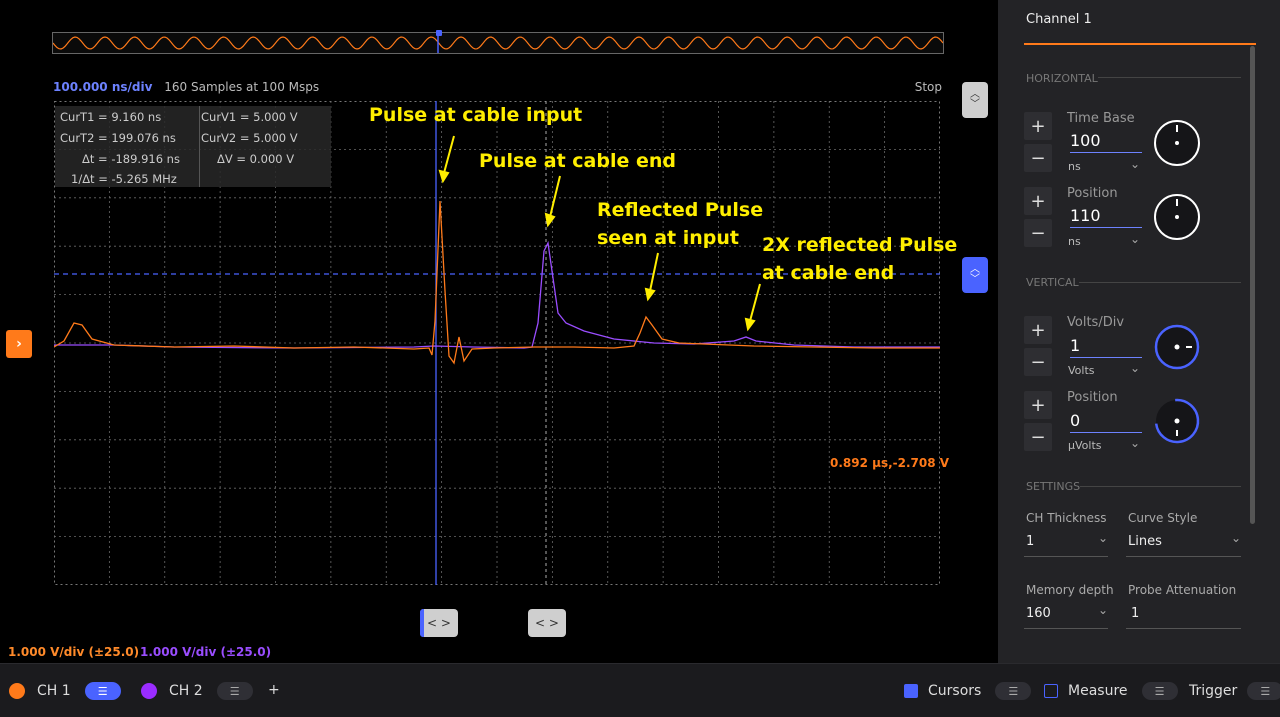 The image size is (1280, 717). I want to click on trigger-toggle: Trigger ☰, so click(1234, 691).